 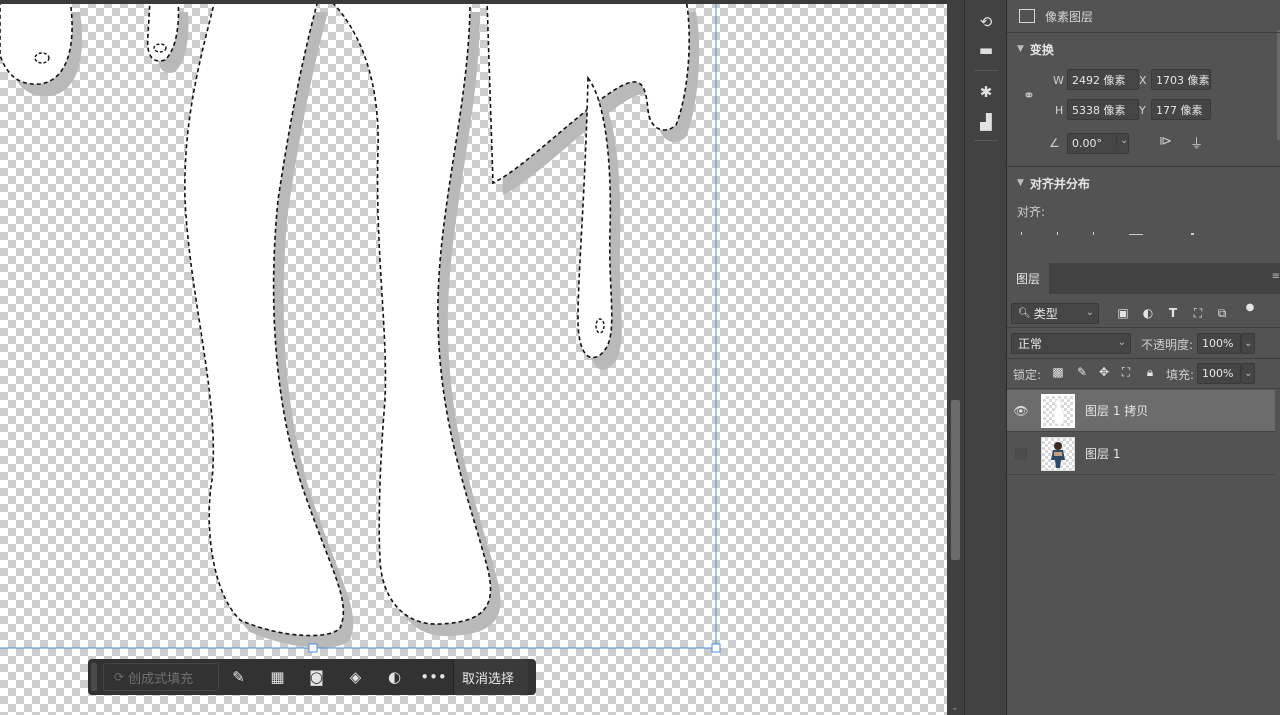 I want to click on select-mask-icon: ▦, so click(x=277, y=677).